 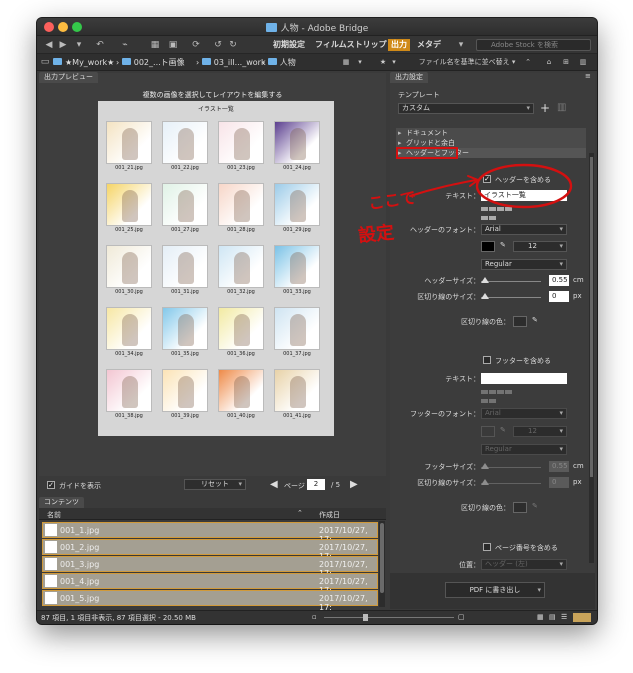 I want to click on section-document: ドキュメント, so click(x=491, y=133).